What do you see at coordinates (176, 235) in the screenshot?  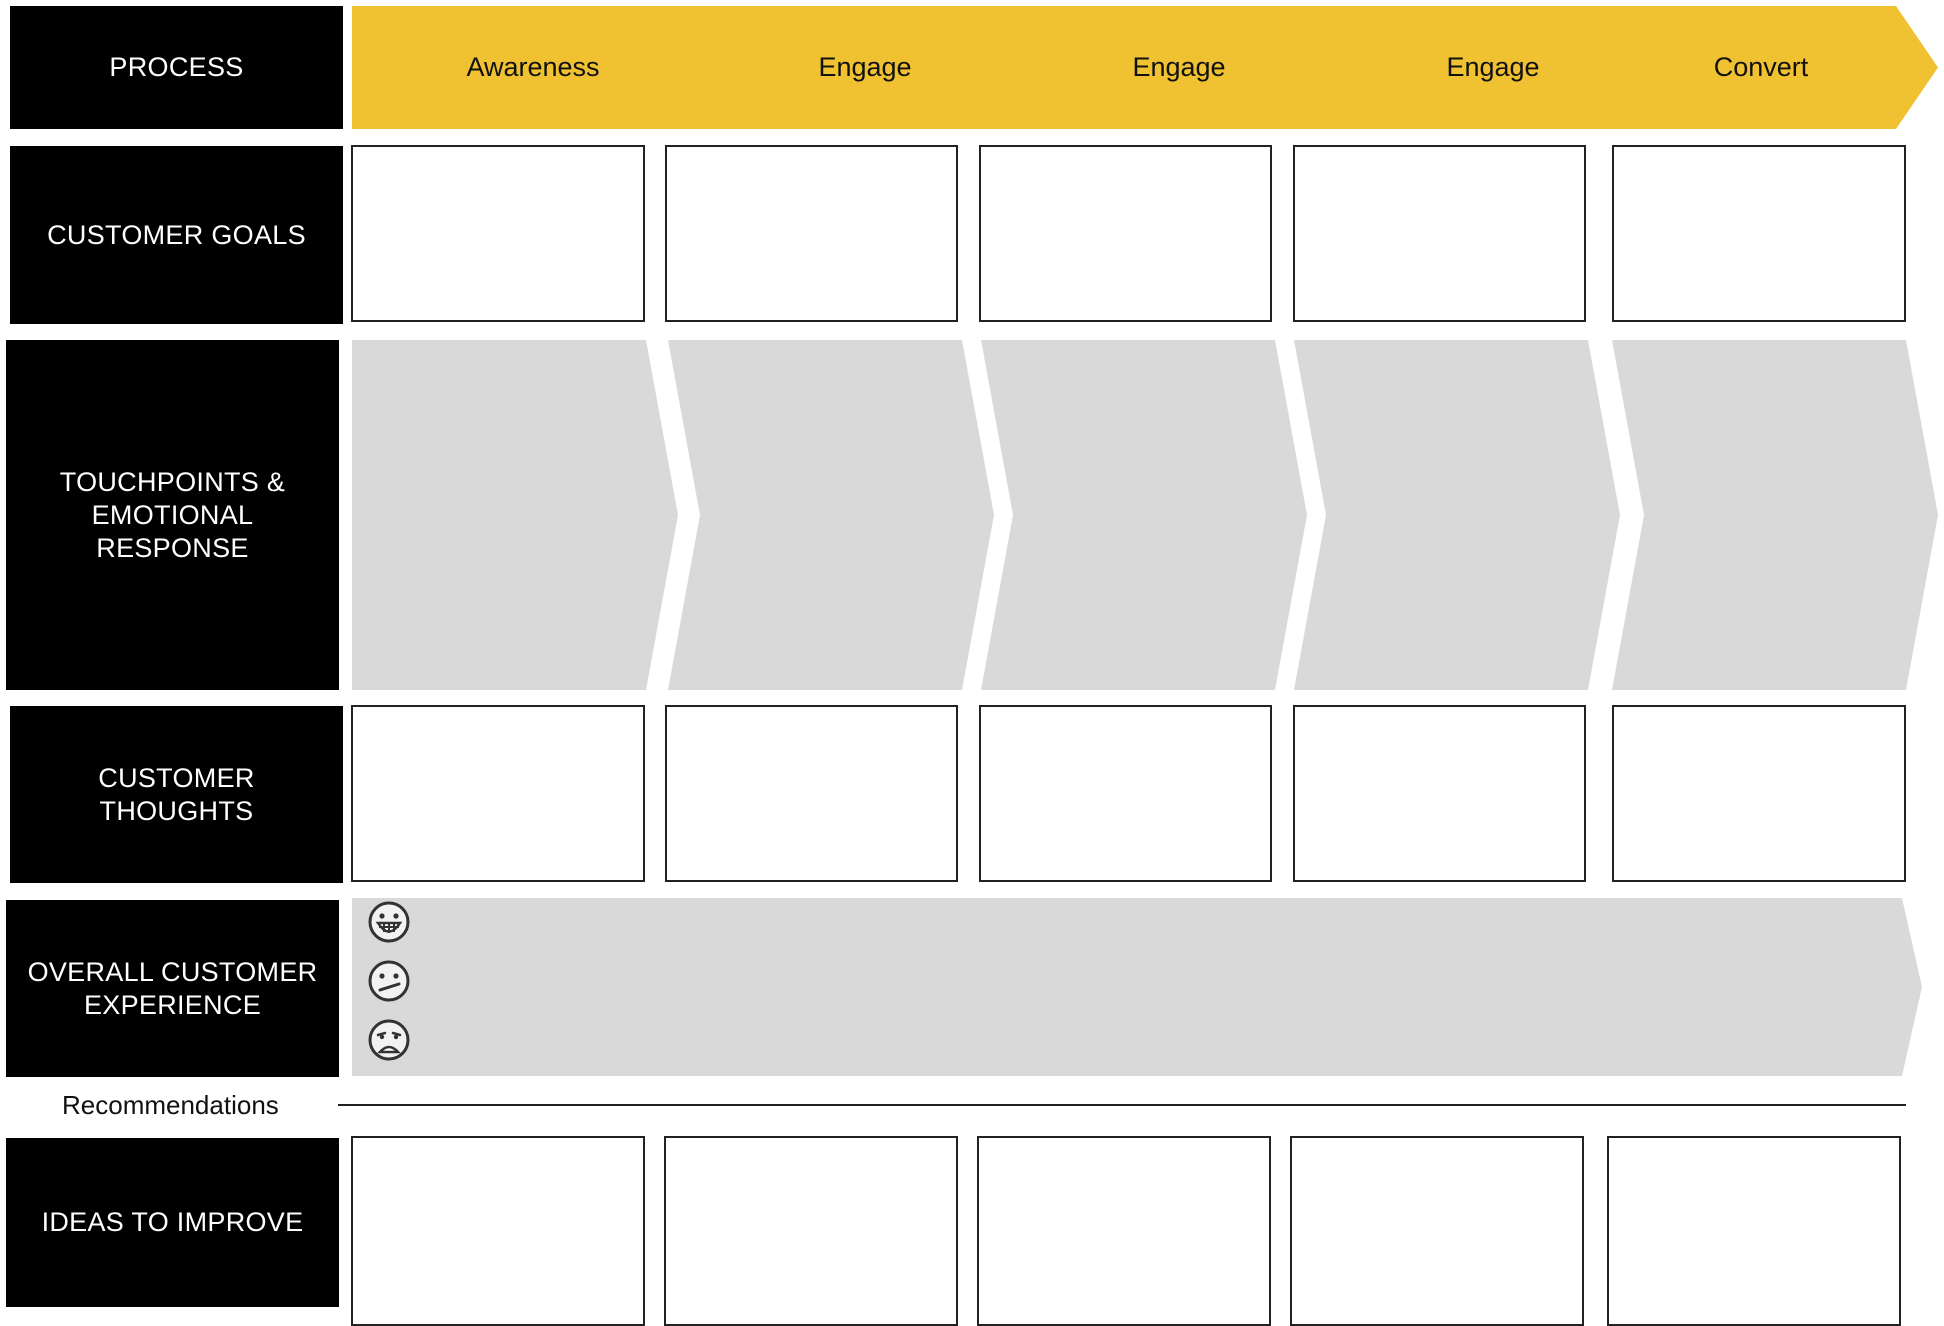 I see `row-label-customer-goals: CUSTOMER GOALS` at bounding box center [176, 235].